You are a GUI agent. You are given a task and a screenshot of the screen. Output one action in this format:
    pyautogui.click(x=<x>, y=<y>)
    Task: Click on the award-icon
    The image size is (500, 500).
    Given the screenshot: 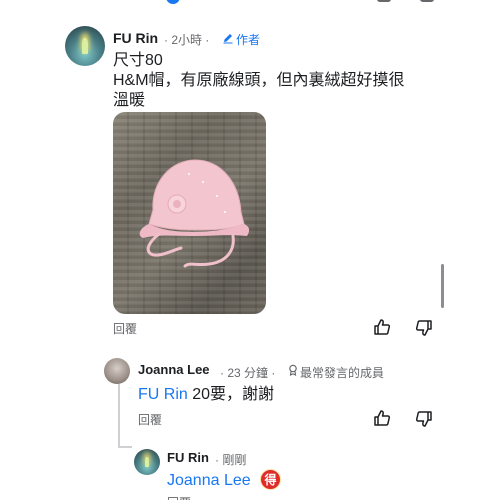 What is the action you would take?
    pyautogui.click(x=293, y=370)
    